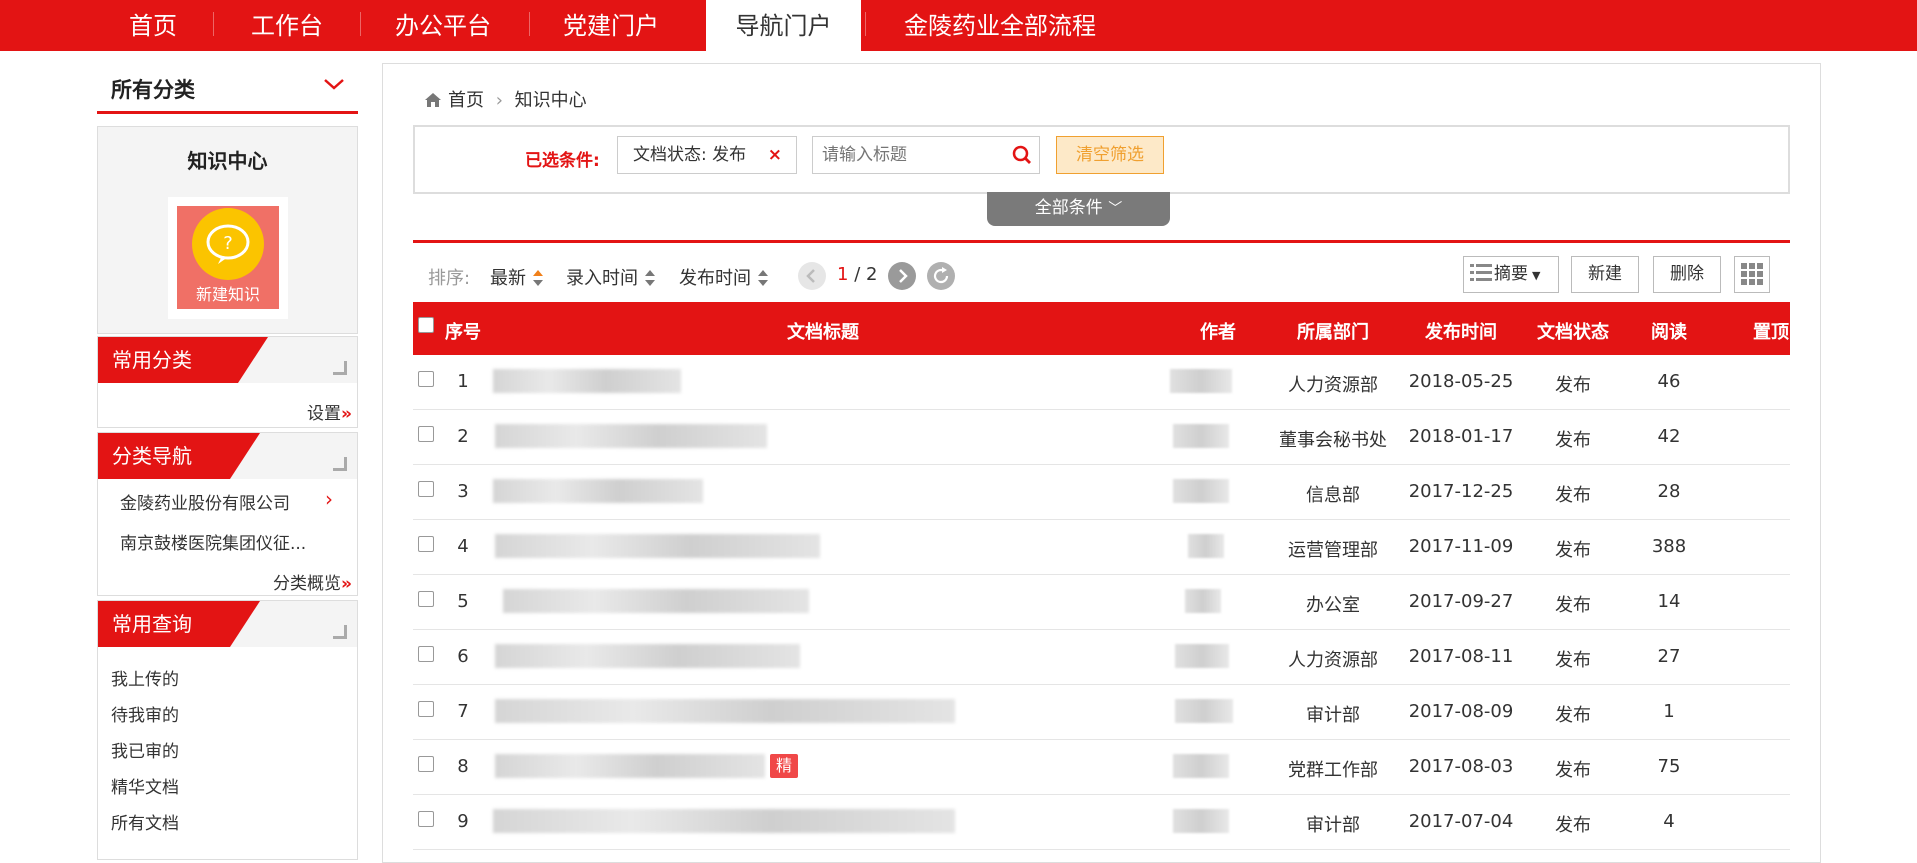 The image size is (1917, 863). What do you see at coordinates (517, 277) in the screenshot?
I see `sort-latest: 最新` at bounding box center [517, 277].